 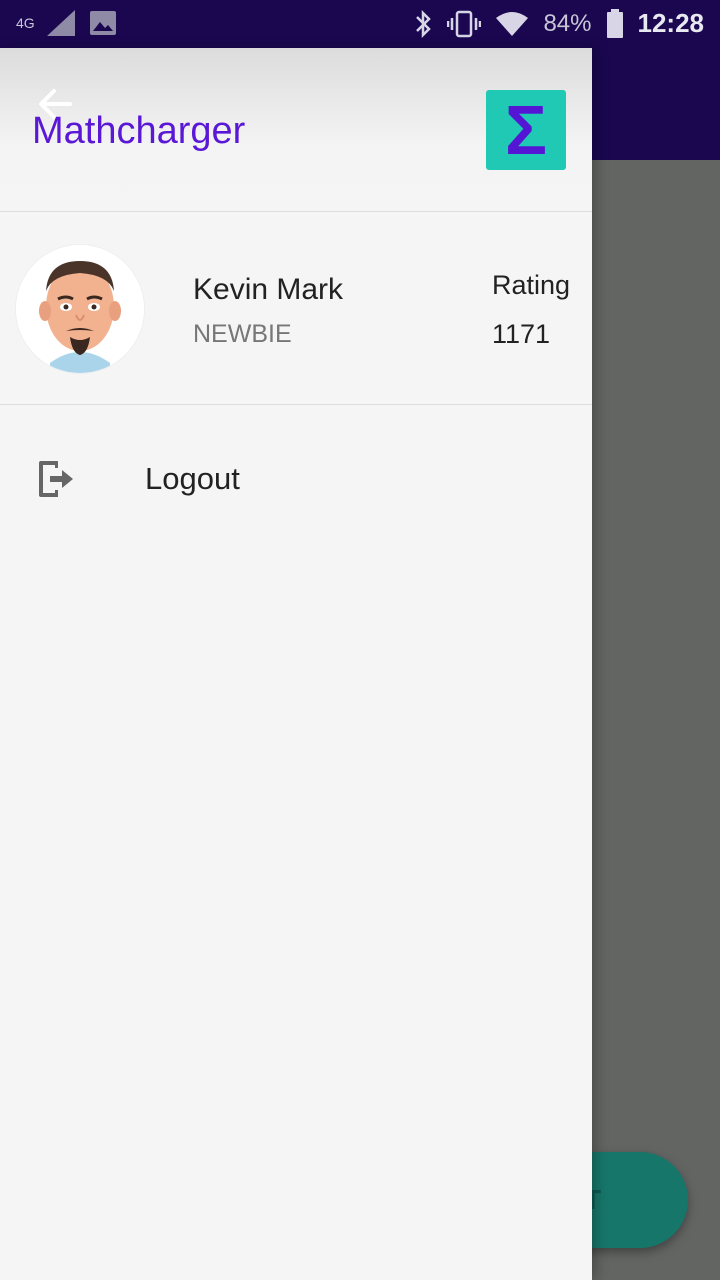 I want to click on status-bar-right: 84% 12:28, so click(x=558, y=23).